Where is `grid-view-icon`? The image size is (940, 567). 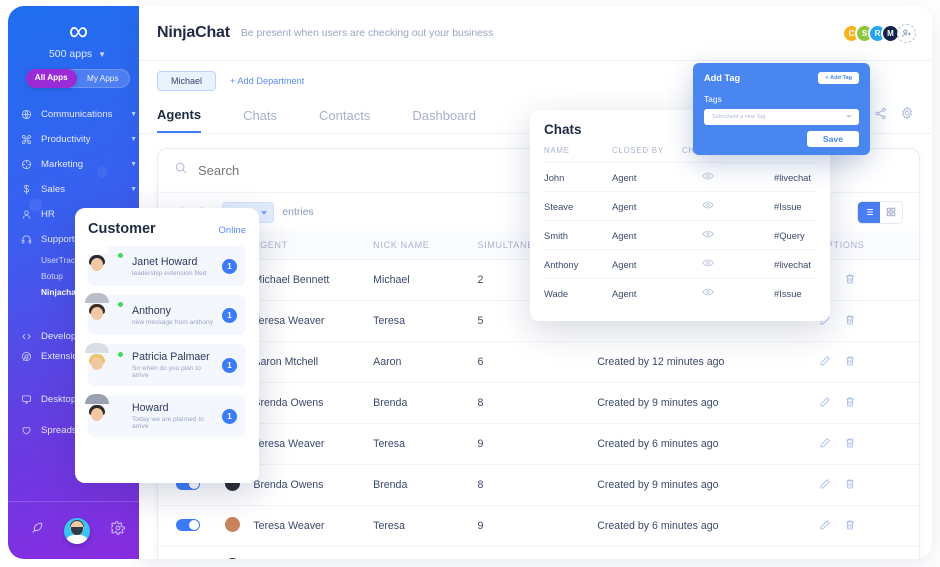
grid-view-icon is located at coordinates (891, 212).